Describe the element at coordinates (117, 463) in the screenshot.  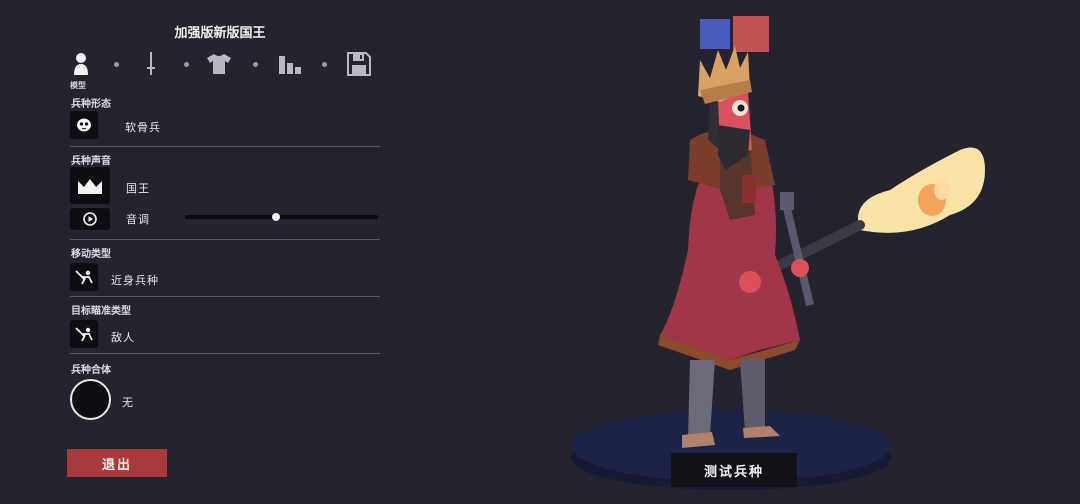
I see `exit-button: 退出` at that location.